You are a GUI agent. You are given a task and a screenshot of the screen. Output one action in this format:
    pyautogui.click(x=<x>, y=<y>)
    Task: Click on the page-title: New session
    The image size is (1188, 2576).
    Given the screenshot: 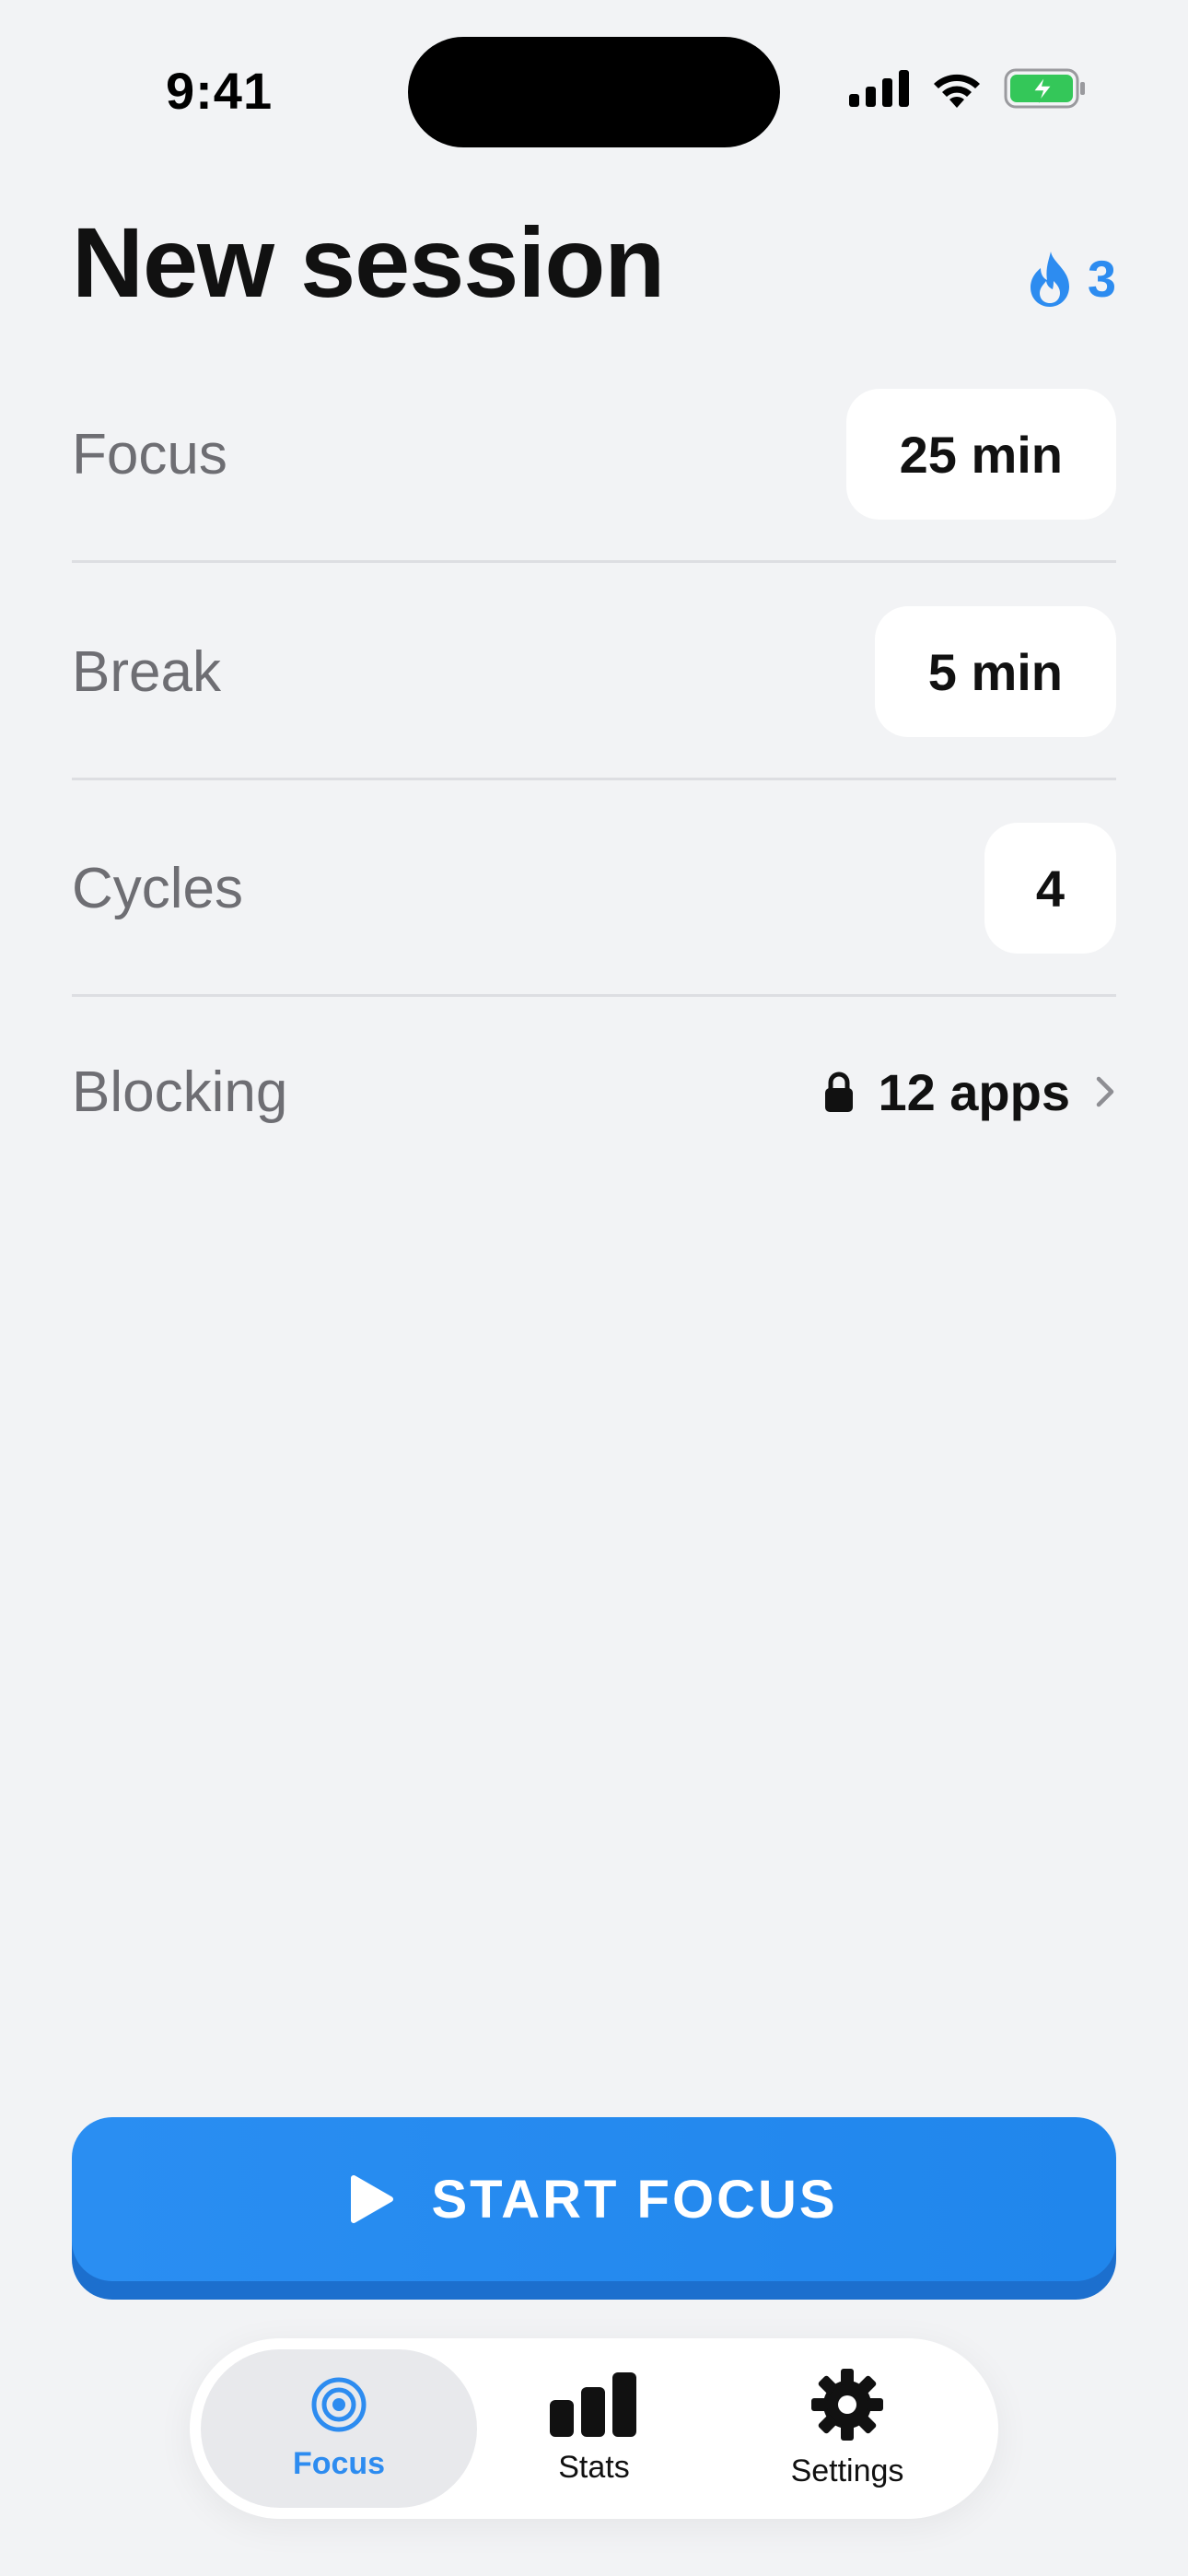 What is the action you would take?
    pyautogui.click(x=369, y=262)
    